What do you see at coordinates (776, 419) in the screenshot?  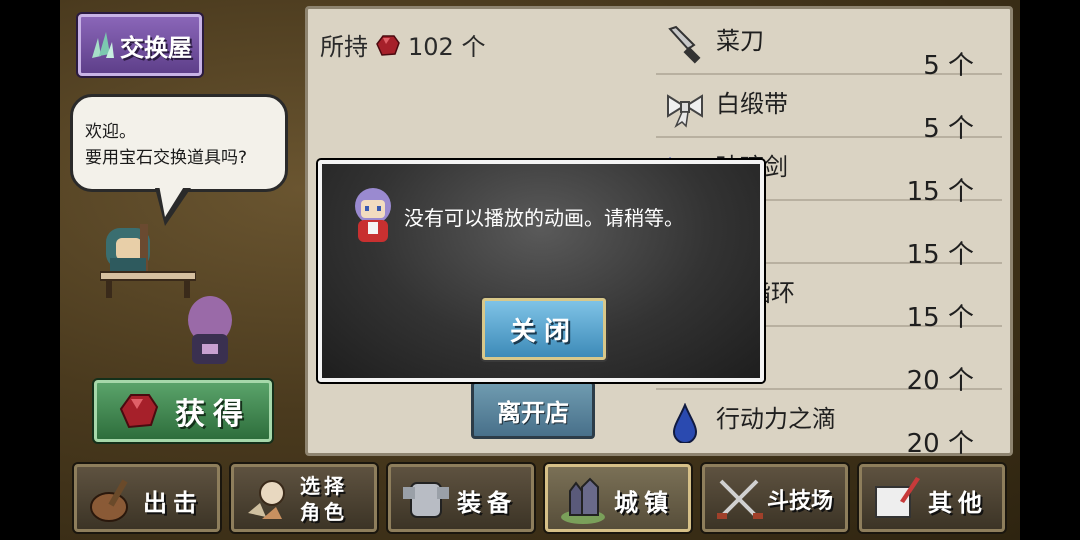 I see `item-name: 行动力之滴` at bounding box center [776, 419].